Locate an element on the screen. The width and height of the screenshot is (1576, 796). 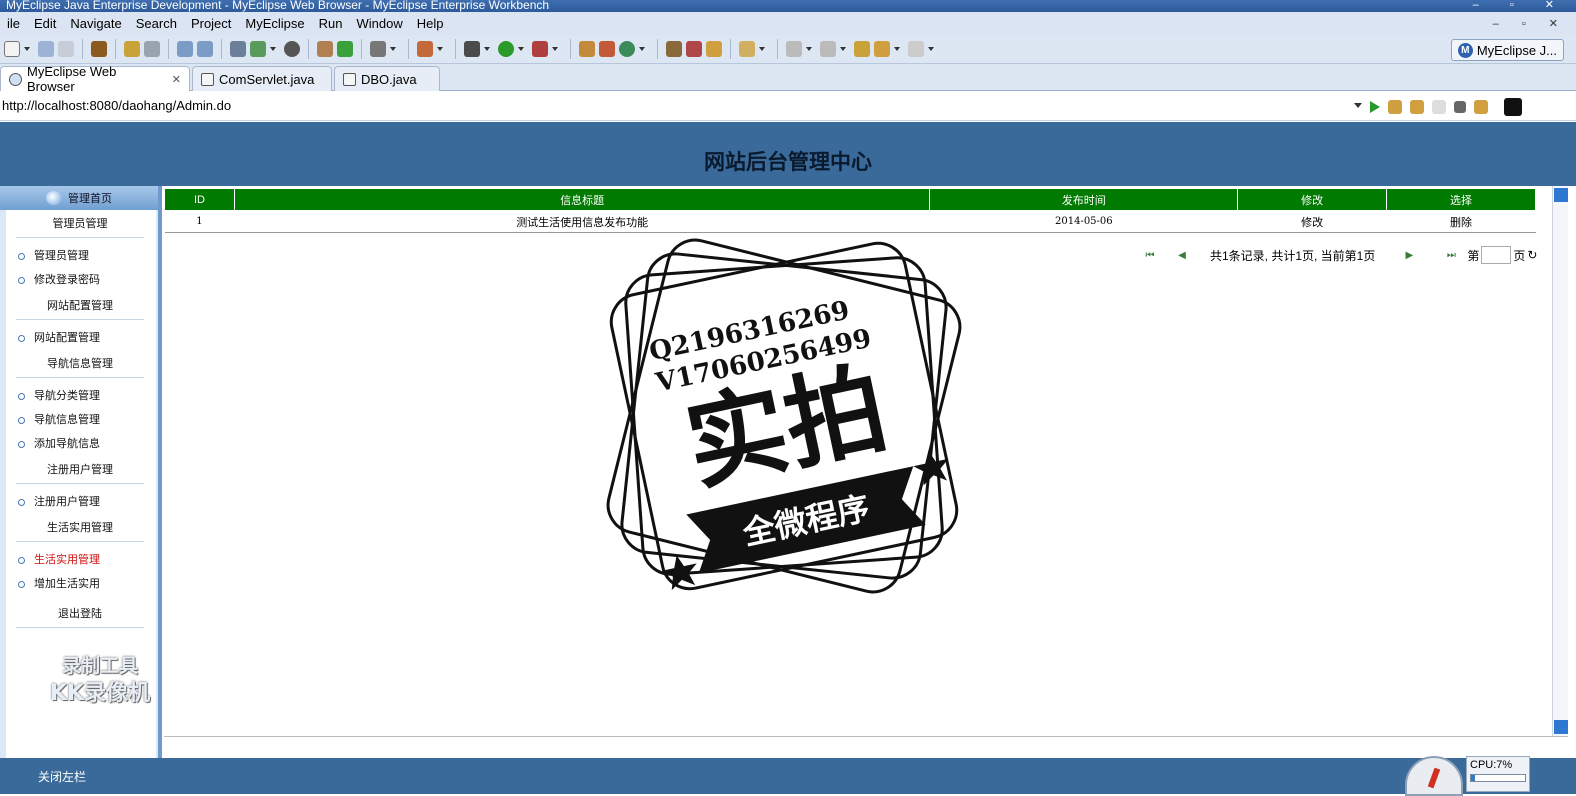
close-icon: ✕ is located at coordinates (176, 79).